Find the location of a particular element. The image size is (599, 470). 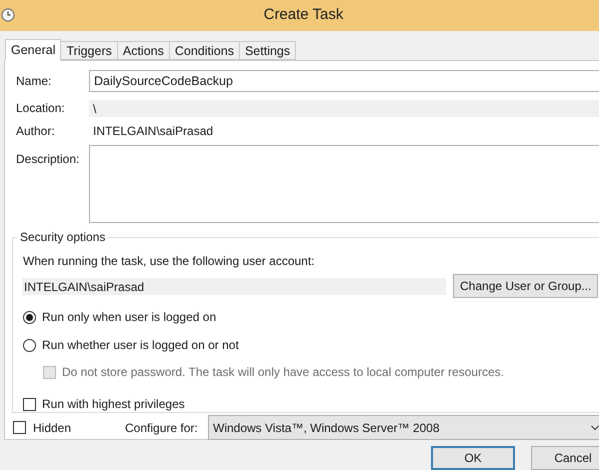

dialog-button: Cancel is located at coordinates (565, 458).